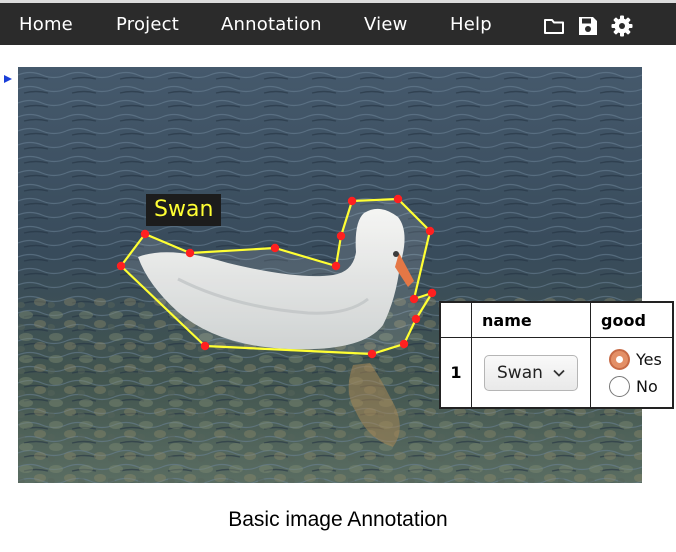  Describe the element at coordinates (619, 386) in the screenshot. I see `radio-no` at that location.